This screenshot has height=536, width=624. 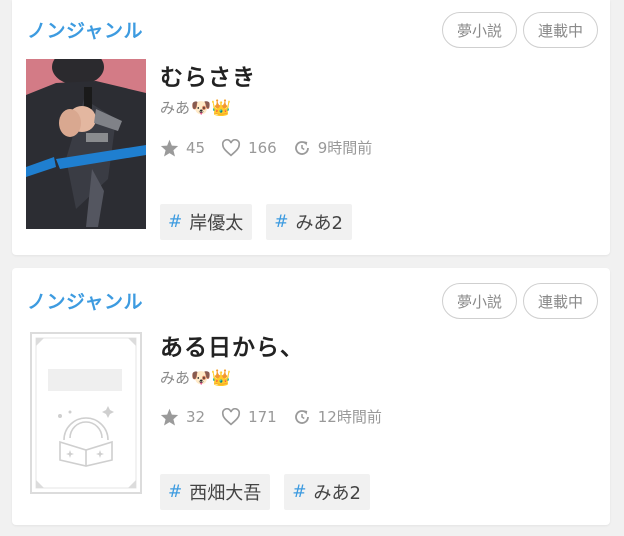 What do you see at coordinates (86, 144) in the screenshot?
I see `cover-image` at bounding box center [86, 144].